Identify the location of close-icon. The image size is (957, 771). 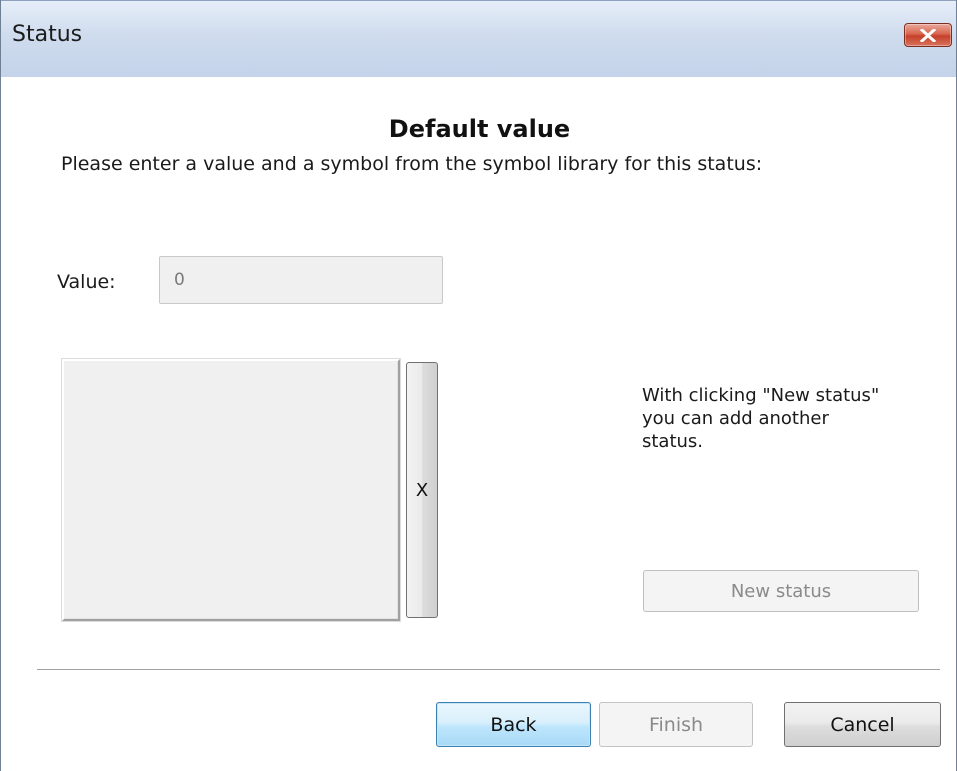
(928, 35).